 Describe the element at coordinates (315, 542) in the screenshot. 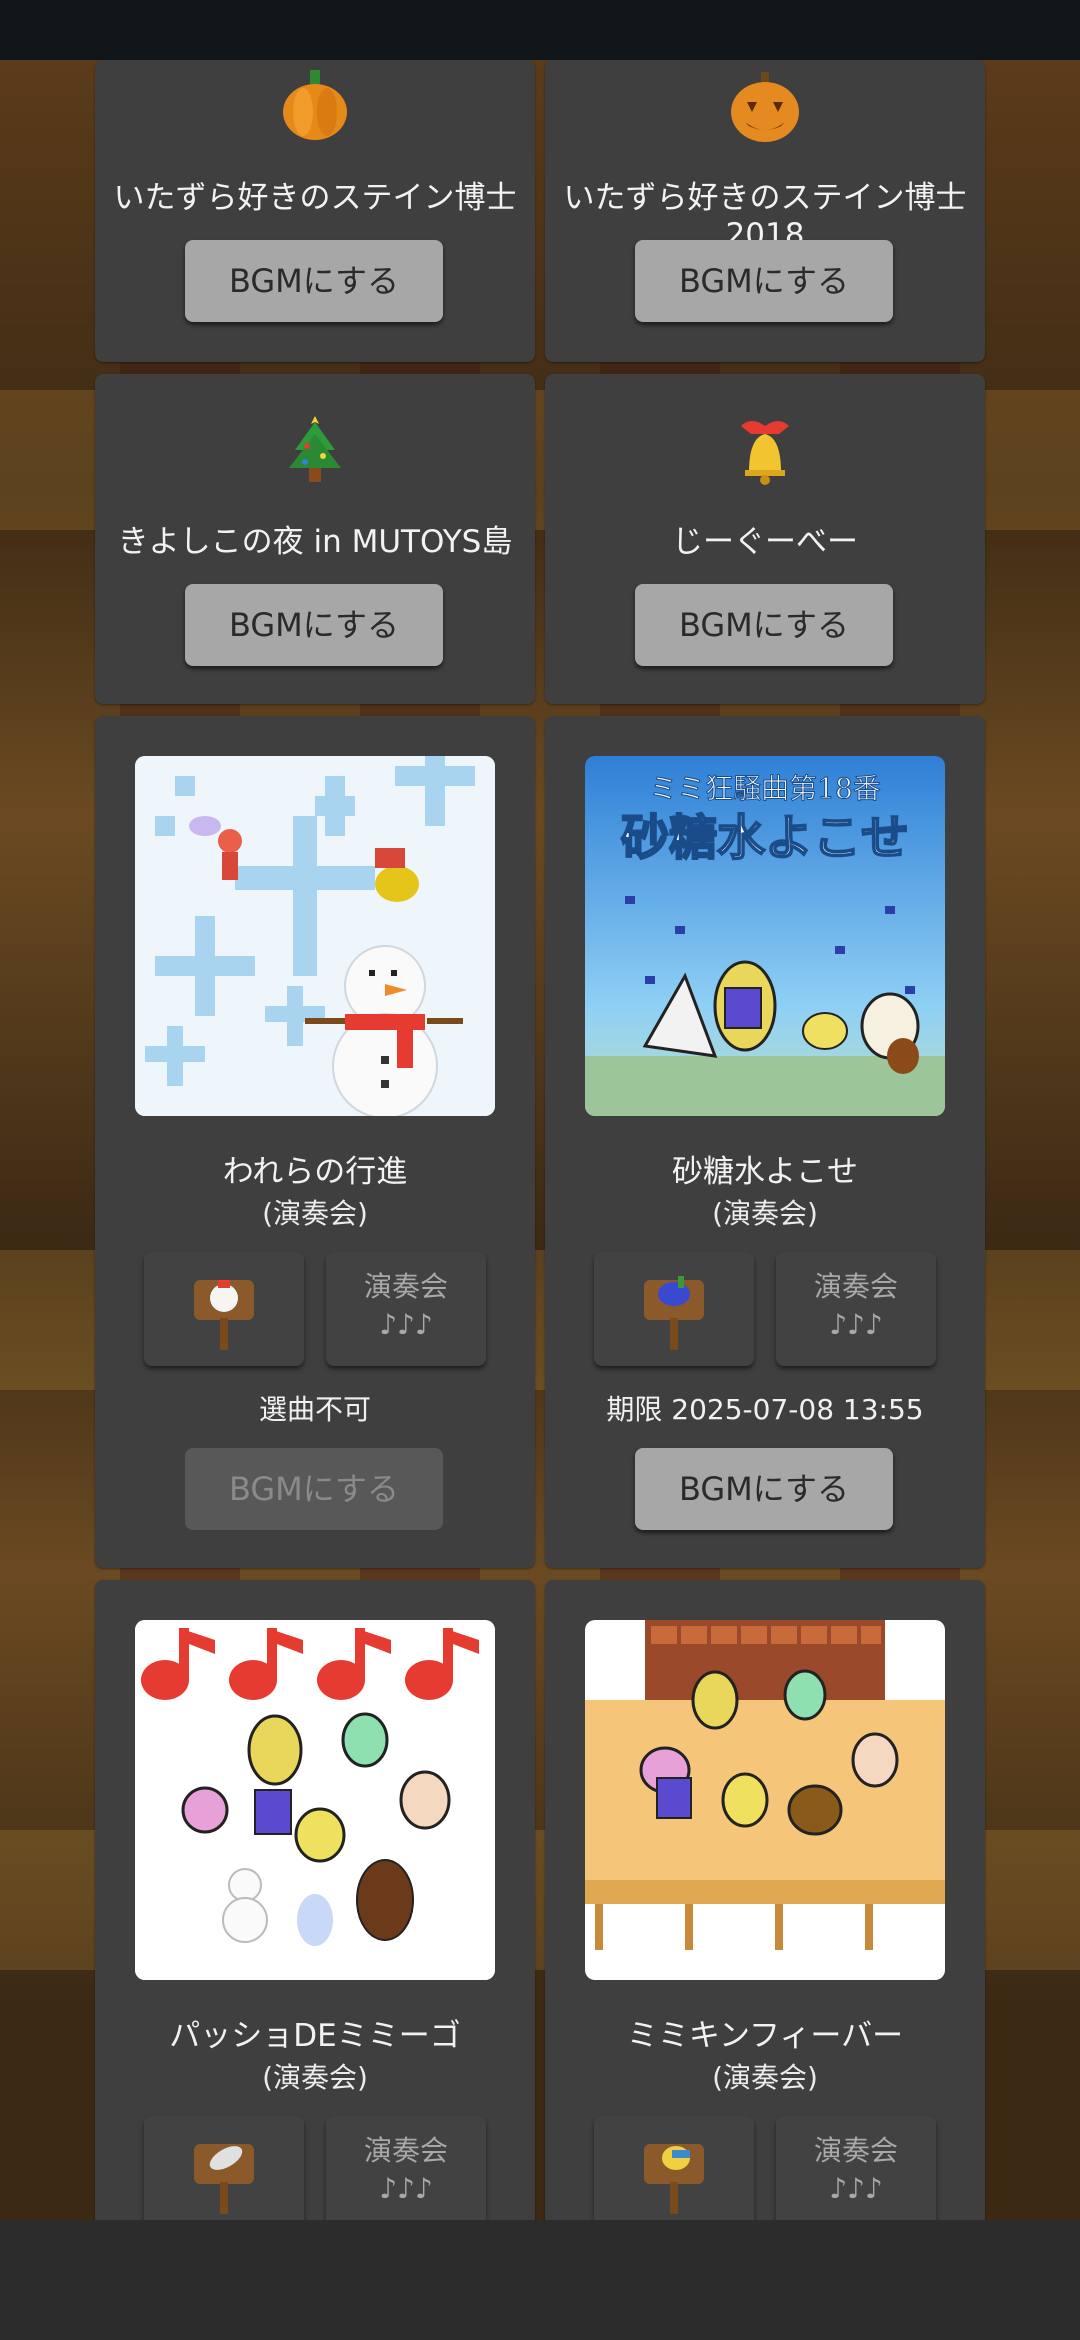

I see `track-title: きよしこの夜 in MUTOYS島` at that location.